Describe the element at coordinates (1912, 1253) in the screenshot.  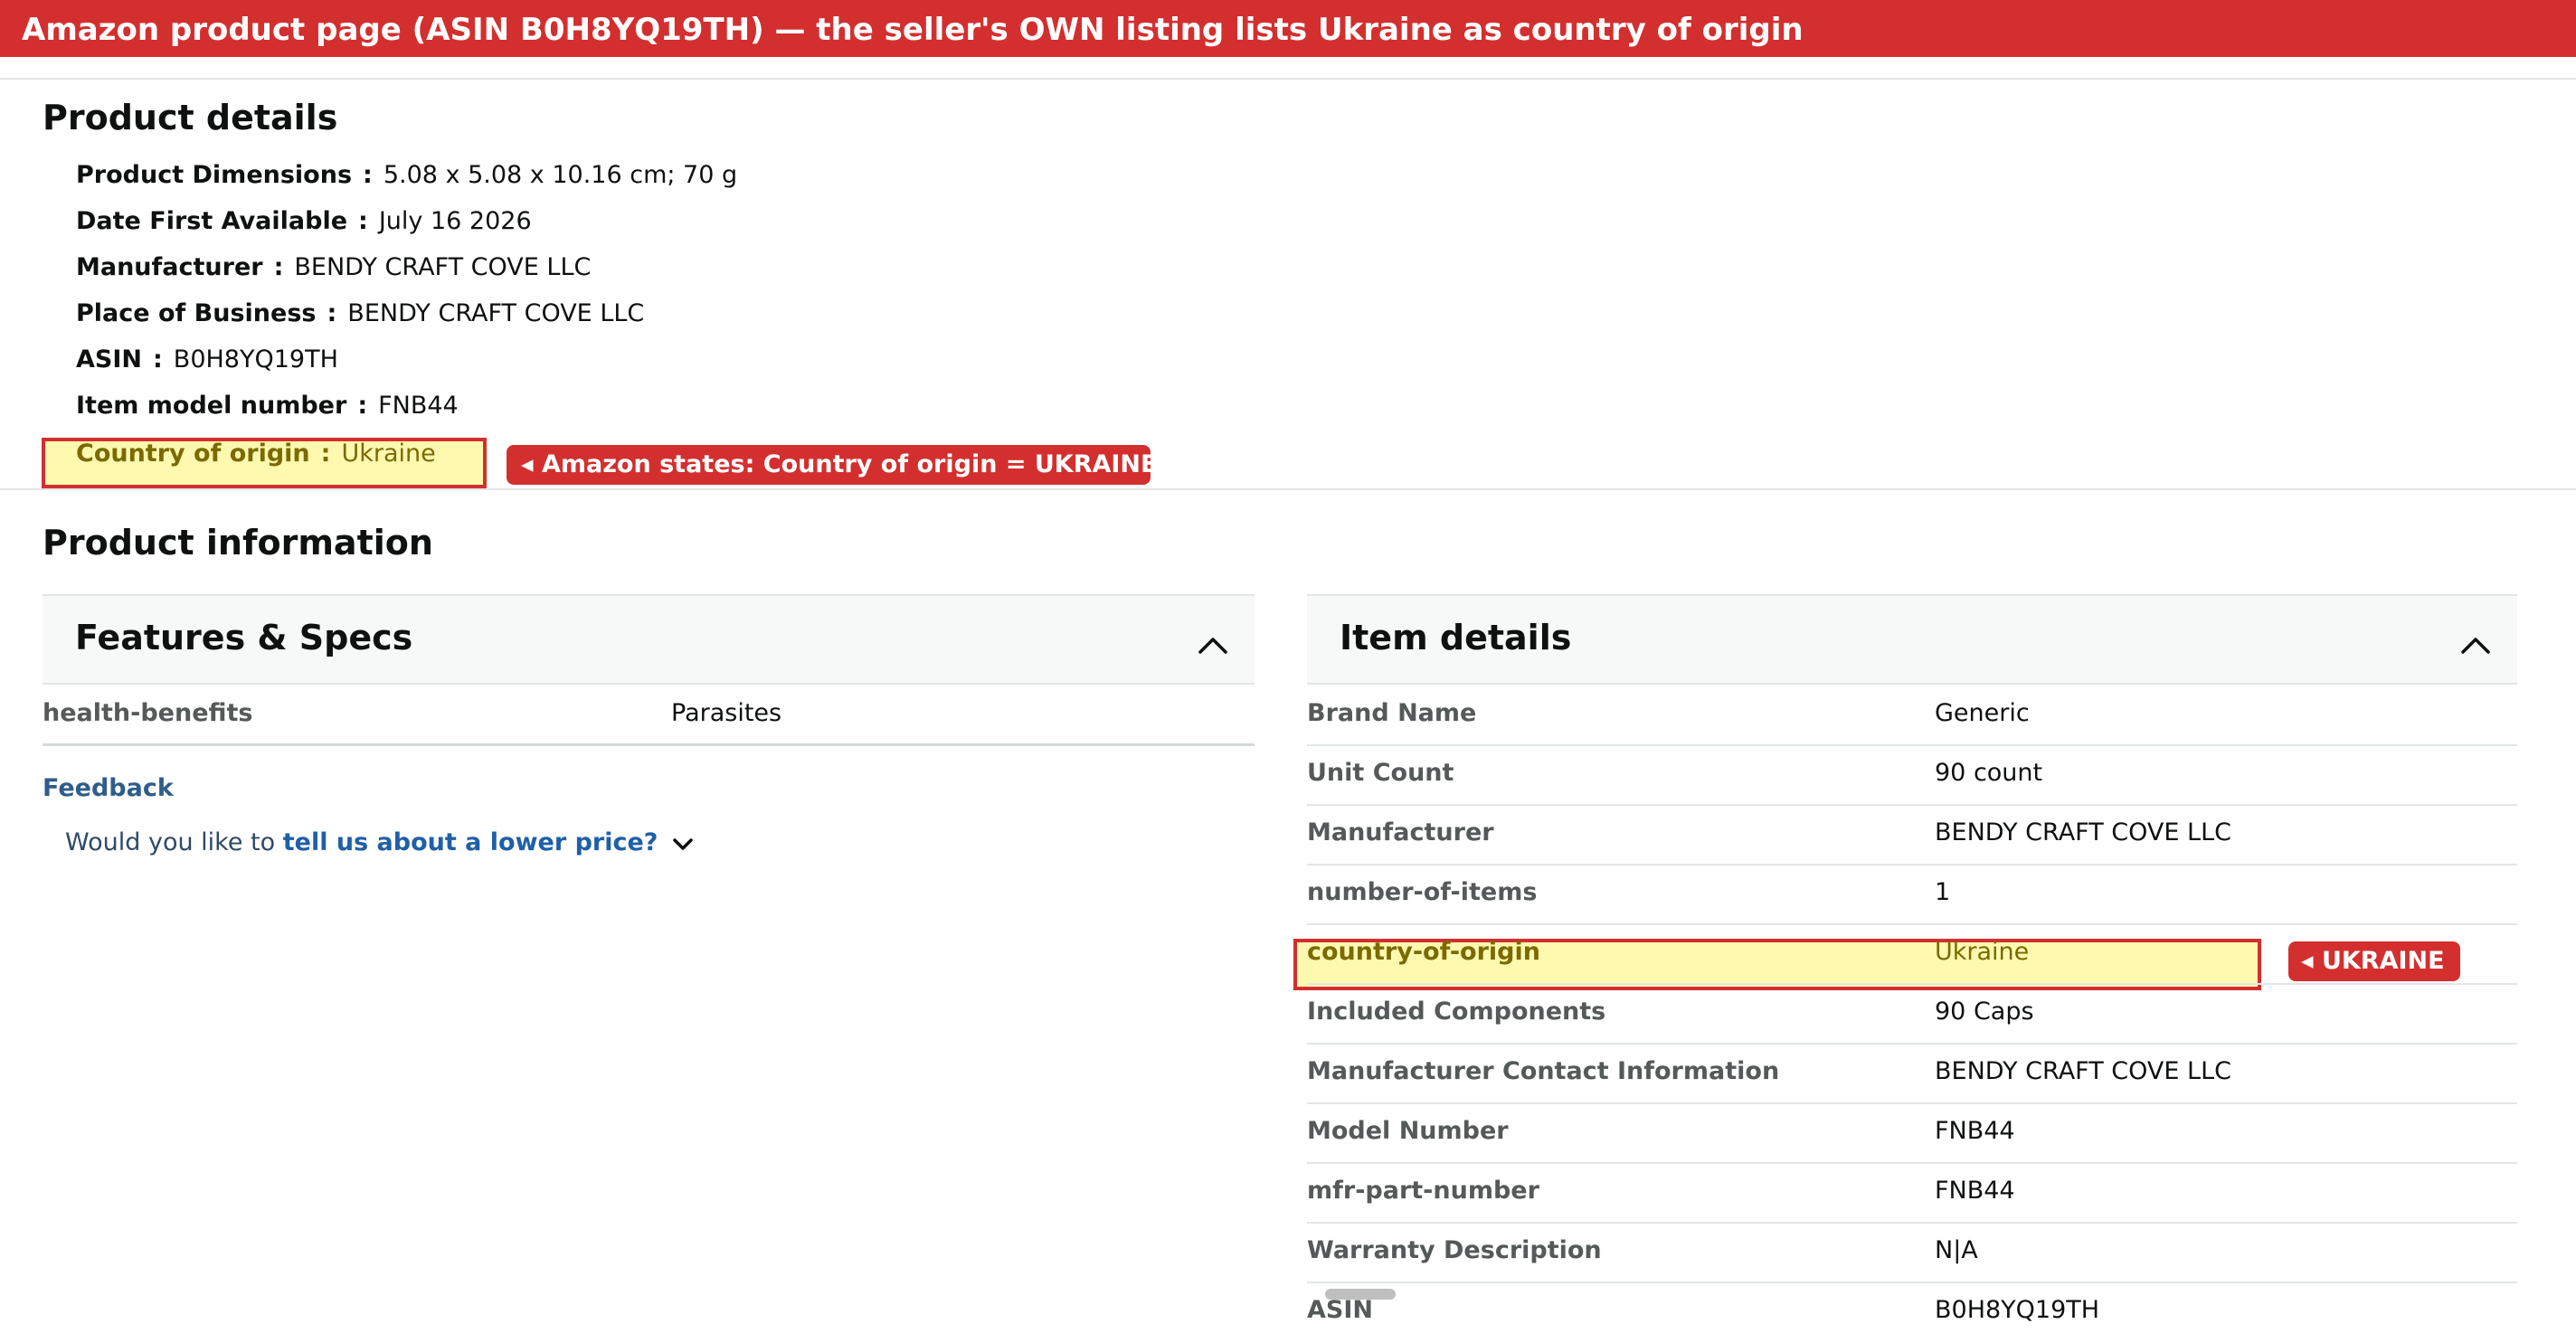
I see `table-row: Warranty Description N|A` at that location.